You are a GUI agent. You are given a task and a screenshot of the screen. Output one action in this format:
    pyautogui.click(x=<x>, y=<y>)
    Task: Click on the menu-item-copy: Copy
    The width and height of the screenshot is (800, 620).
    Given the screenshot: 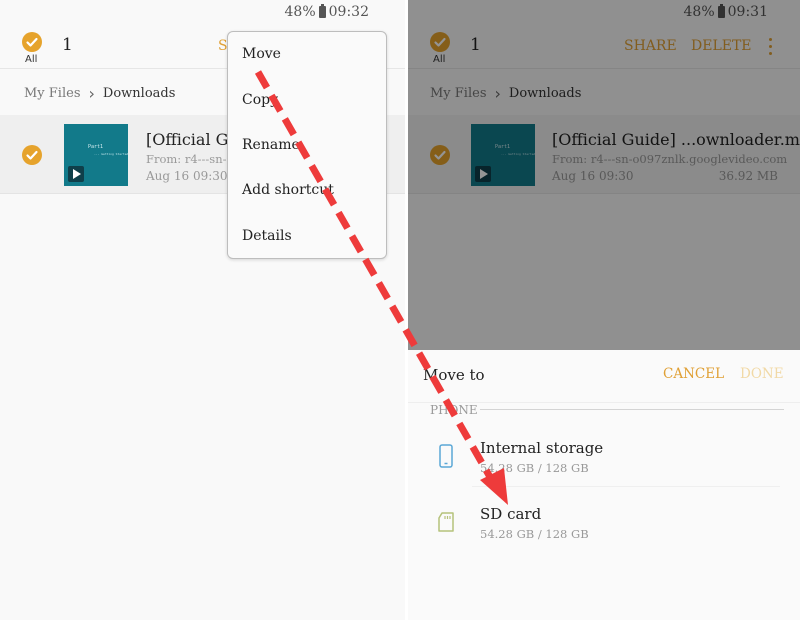 What is the action you would take?
    pyautogui.click(x=260, y=100)
    